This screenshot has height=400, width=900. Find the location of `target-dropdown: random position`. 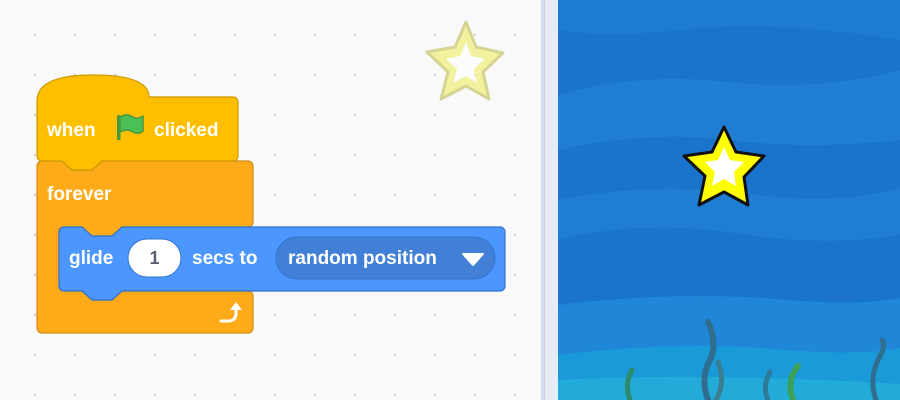

target-dropdown: random position is located at coordinates (385, 258).